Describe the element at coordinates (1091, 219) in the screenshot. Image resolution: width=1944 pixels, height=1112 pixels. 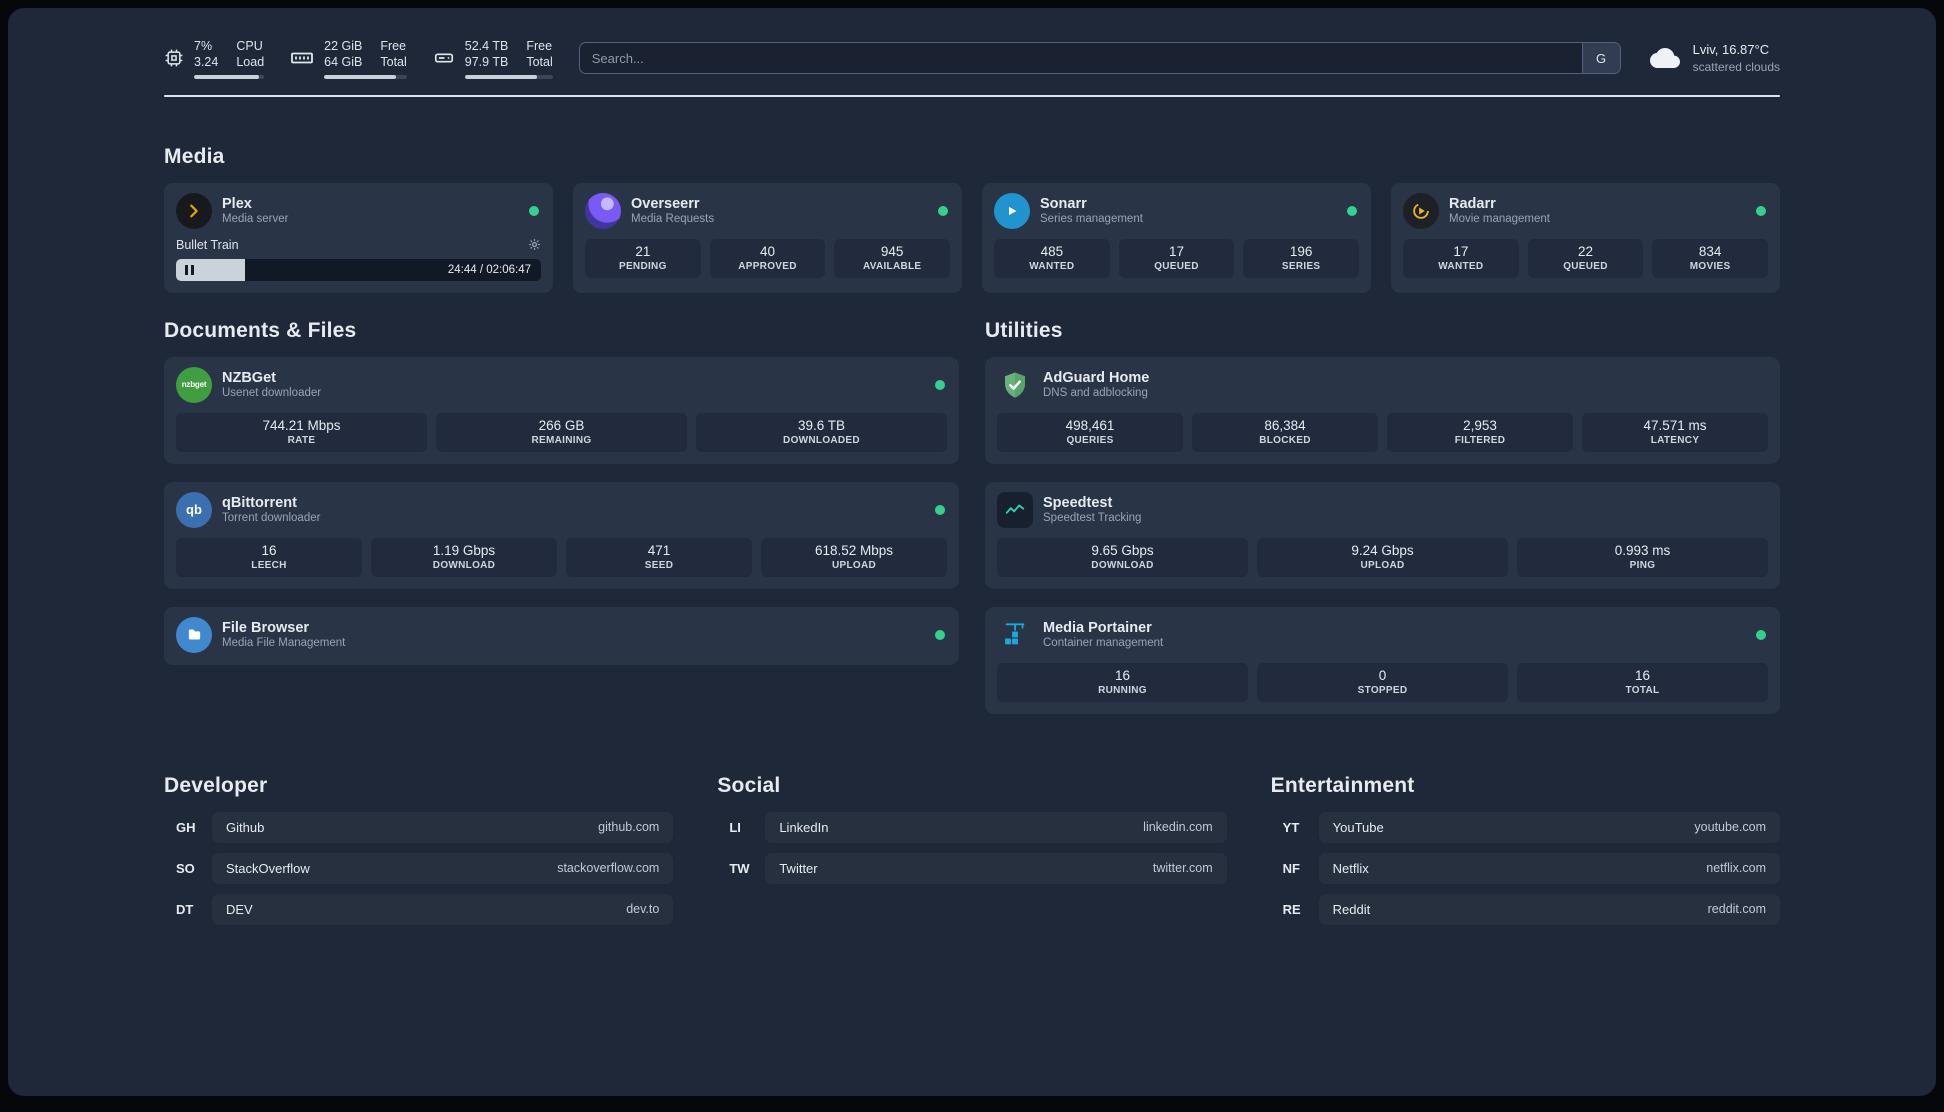
I see `service-subtitle: Series management` at that location.